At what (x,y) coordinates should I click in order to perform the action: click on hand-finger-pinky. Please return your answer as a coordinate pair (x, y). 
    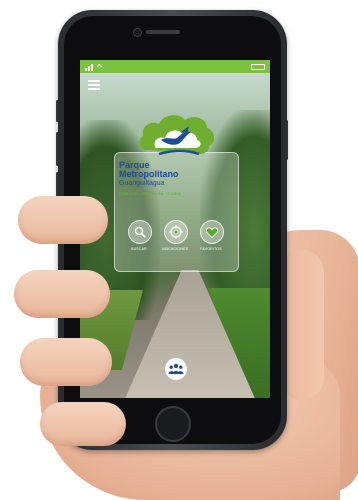
    Looking at the image, I should click on (83, 424).